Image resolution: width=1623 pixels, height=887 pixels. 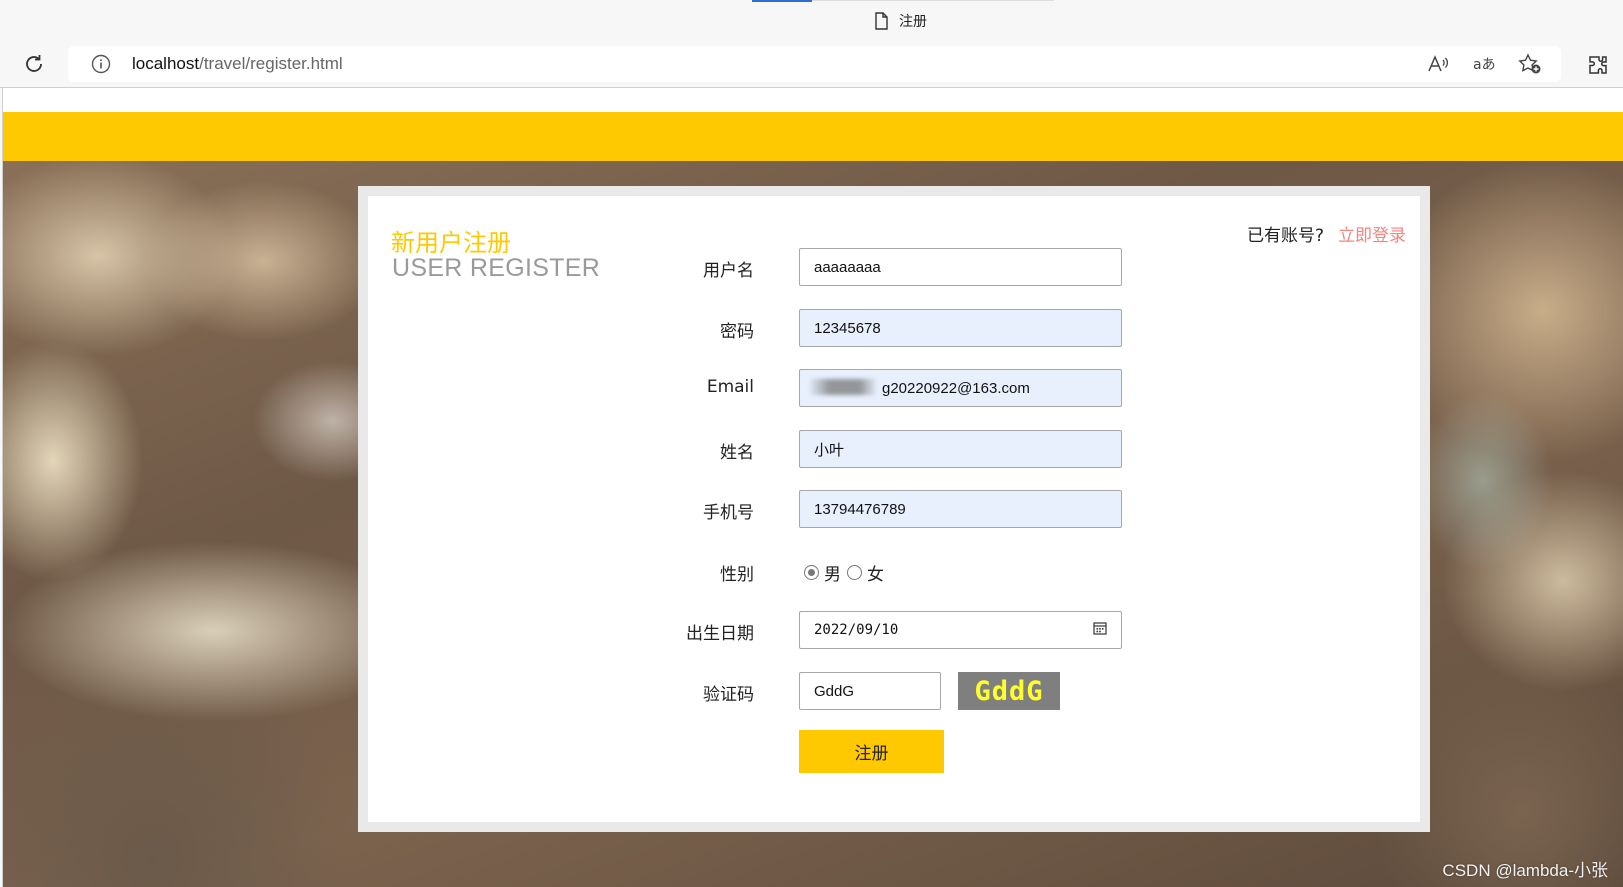 What do you see at coordinates (271, 63) in the screenshot?
I see `url-path: /travel/register.html` at bounding box center [271, 63].